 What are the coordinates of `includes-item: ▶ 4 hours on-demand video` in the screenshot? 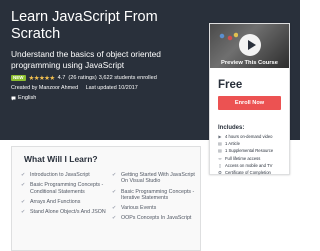 It's located at (245, 136).